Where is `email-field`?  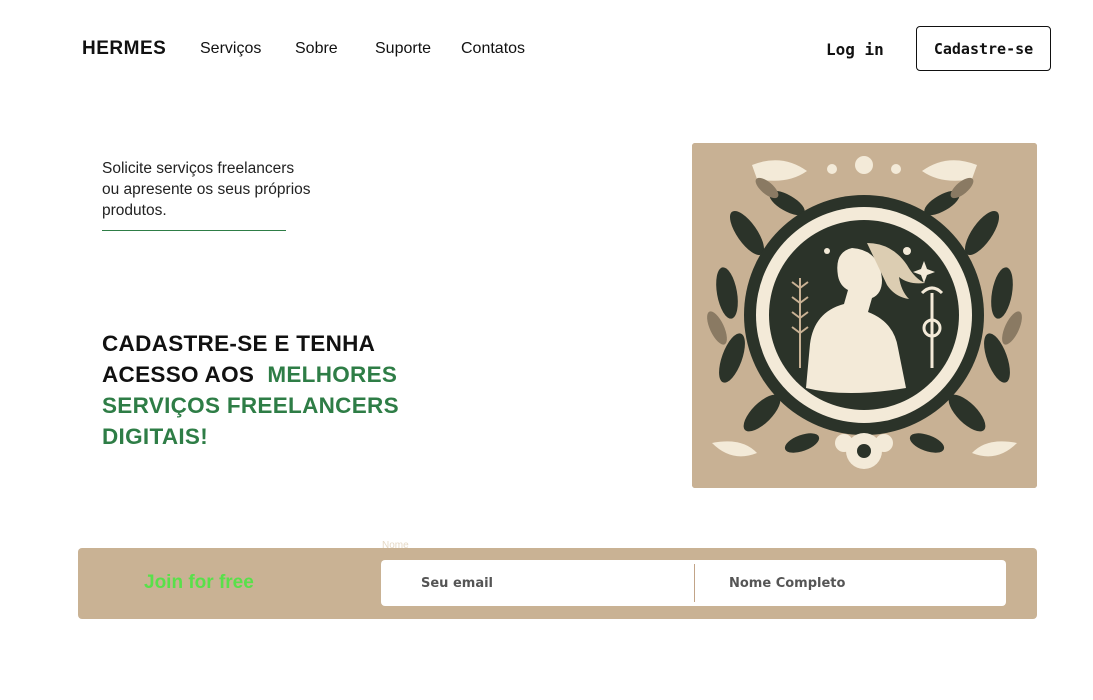
email-field is located at coordinates (537, 583).